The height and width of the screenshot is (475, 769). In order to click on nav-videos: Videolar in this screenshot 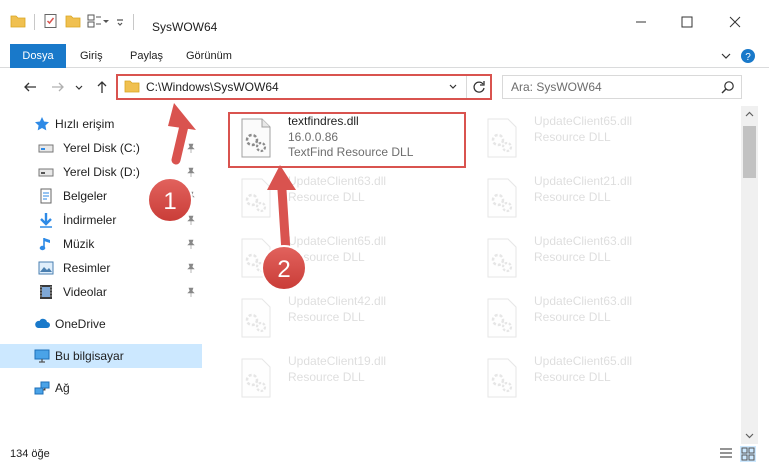, I will do `click(102, 292)`.